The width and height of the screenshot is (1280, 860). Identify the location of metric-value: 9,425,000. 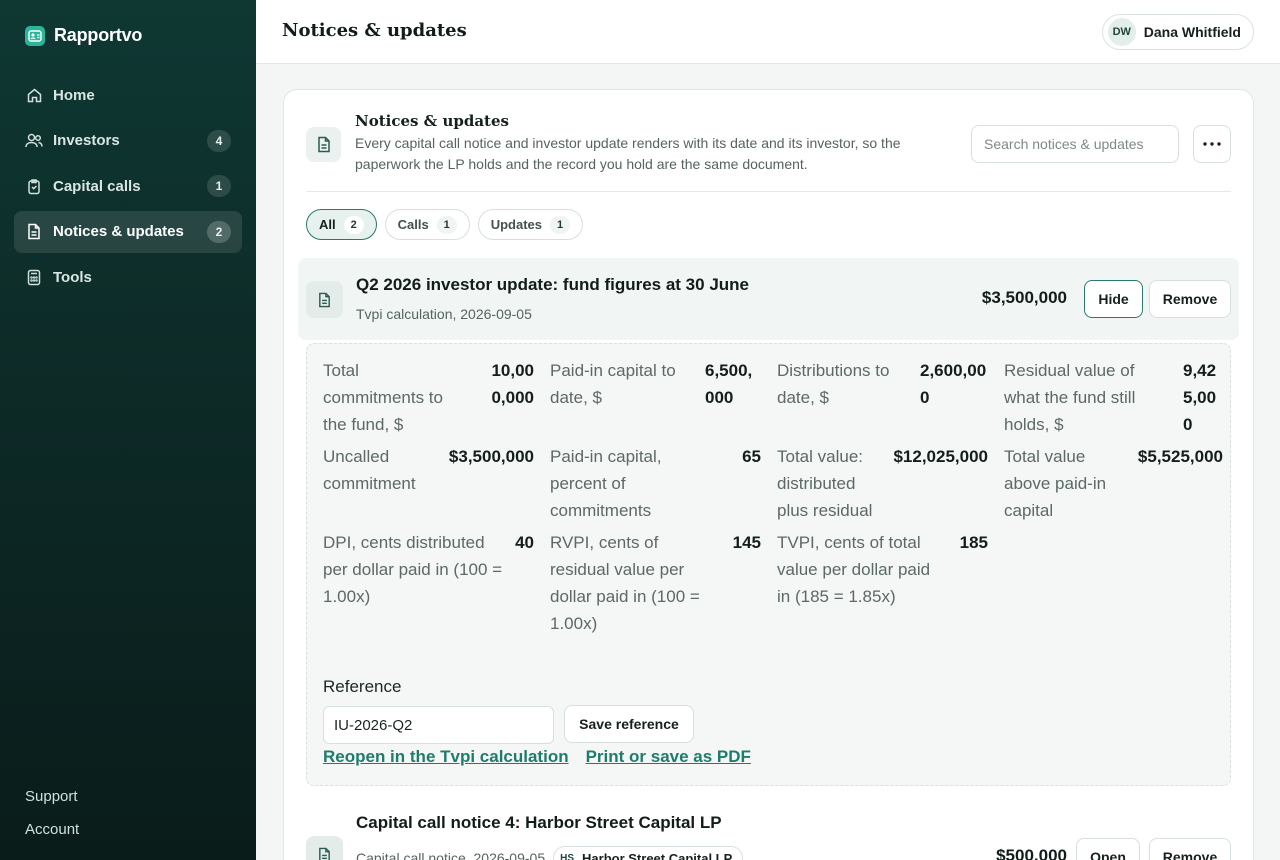
(1200, 397).